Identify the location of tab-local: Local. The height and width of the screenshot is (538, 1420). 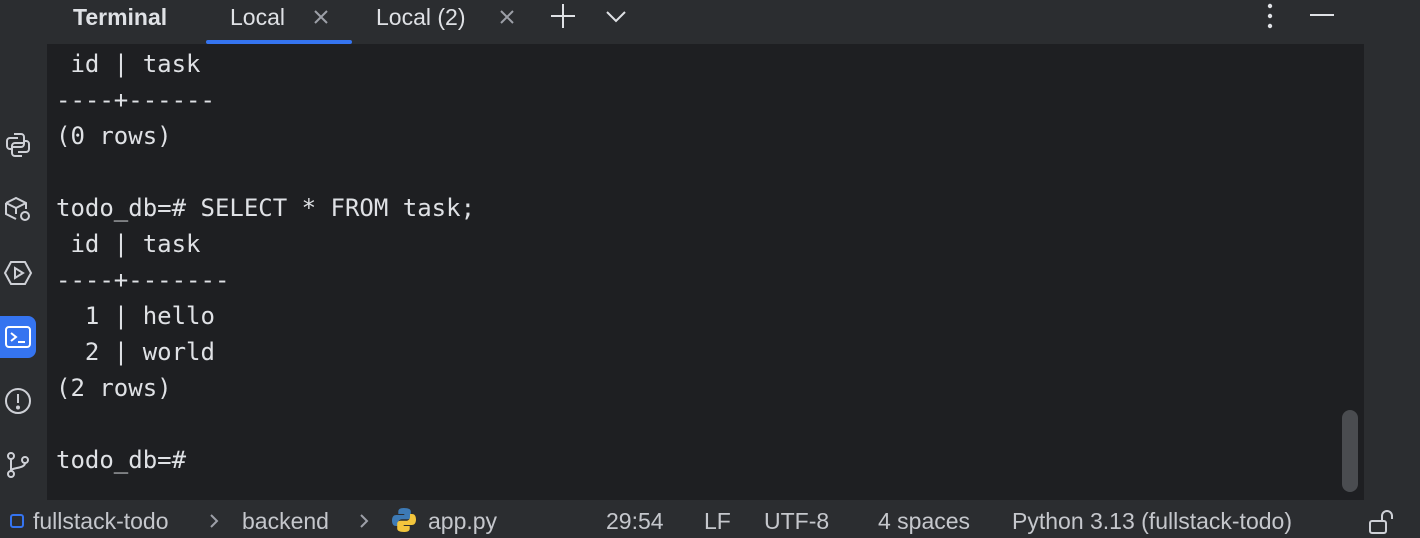
(300, 23).